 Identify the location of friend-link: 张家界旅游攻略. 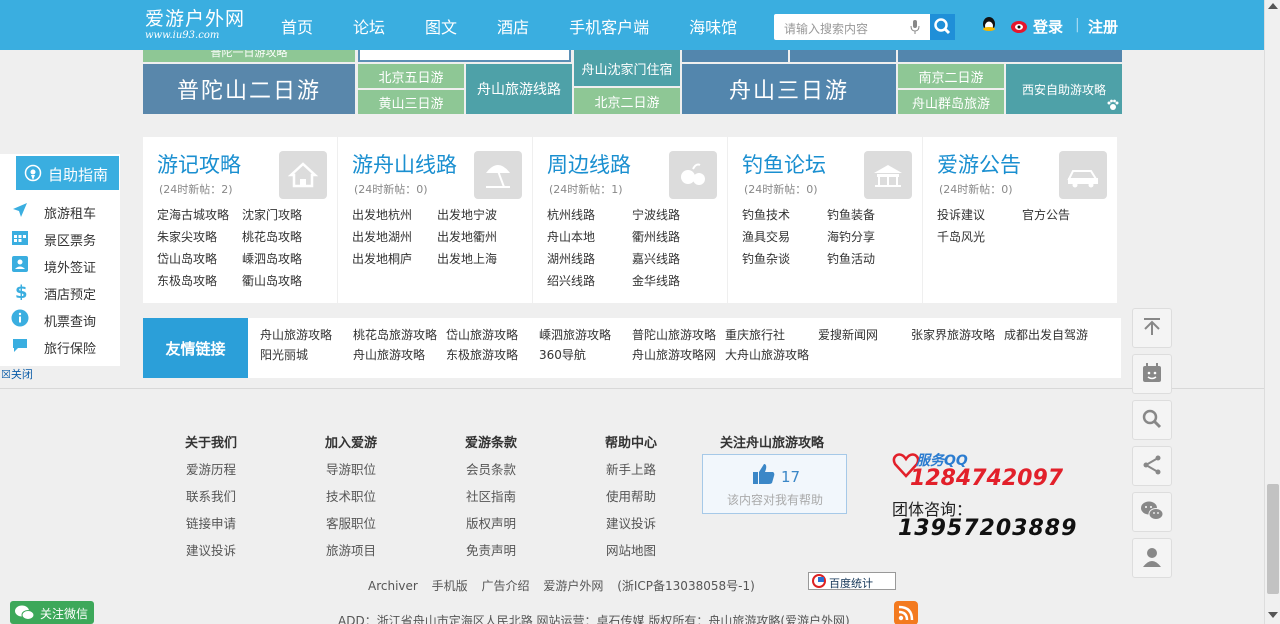
(957, 334).